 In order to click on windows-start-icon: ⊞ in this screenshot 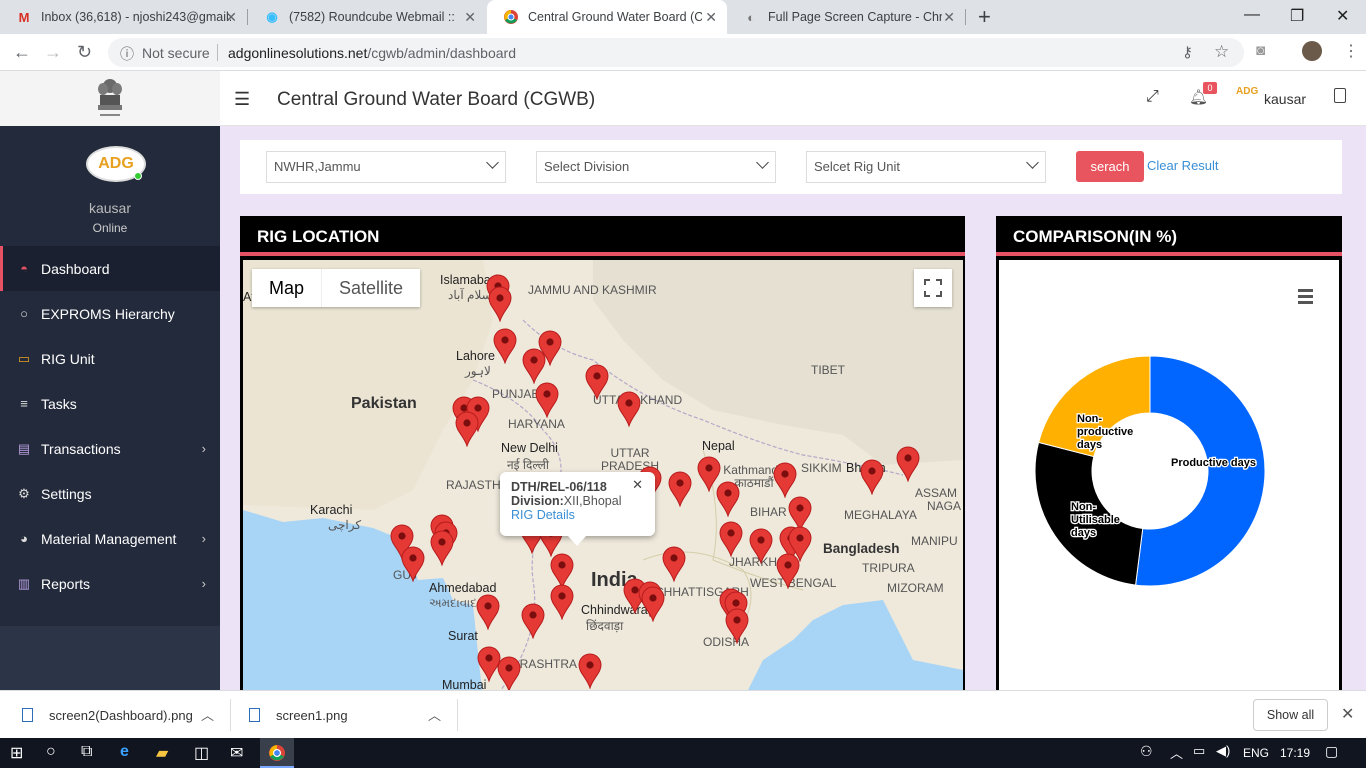, I will do `click(16, 753)`.